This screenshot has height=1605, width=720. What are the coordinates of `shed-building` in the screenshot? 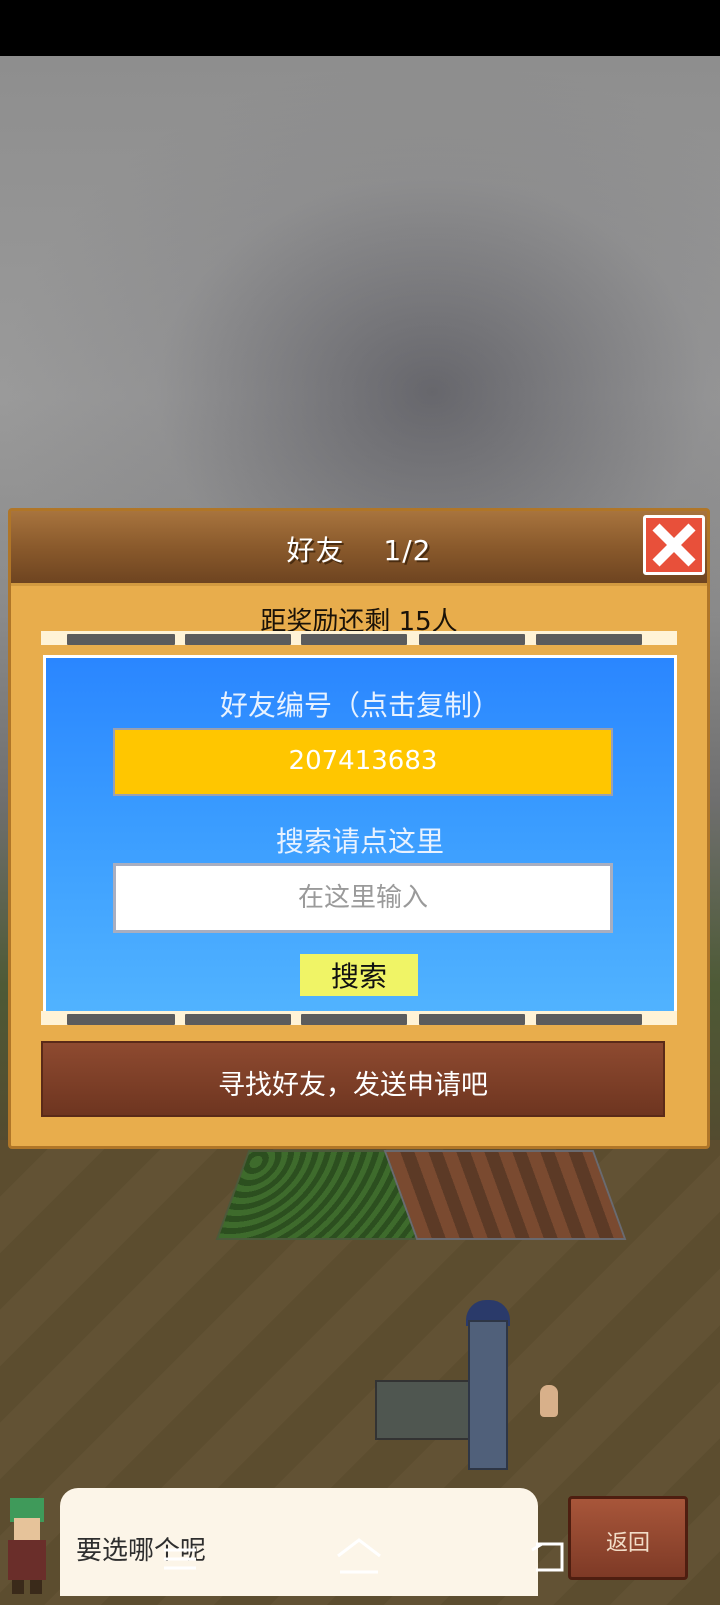 It's located at (422, 1410).